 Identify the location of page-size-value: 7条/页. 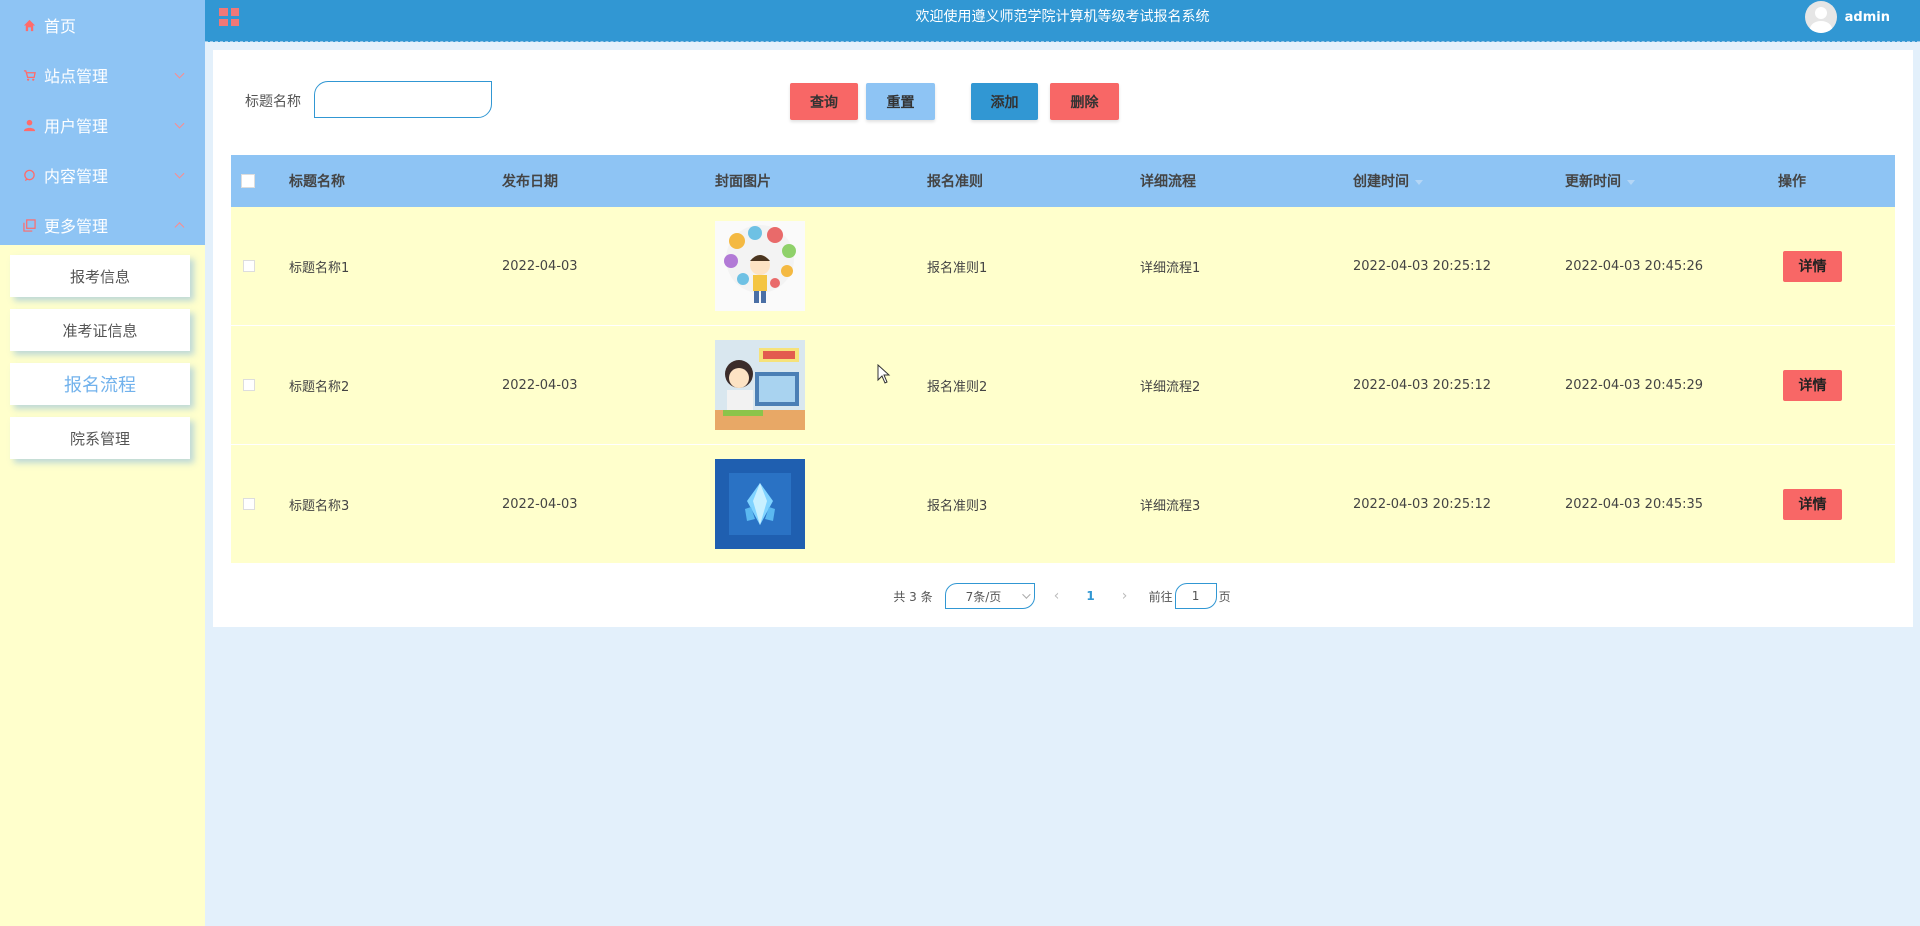
(983, 596).